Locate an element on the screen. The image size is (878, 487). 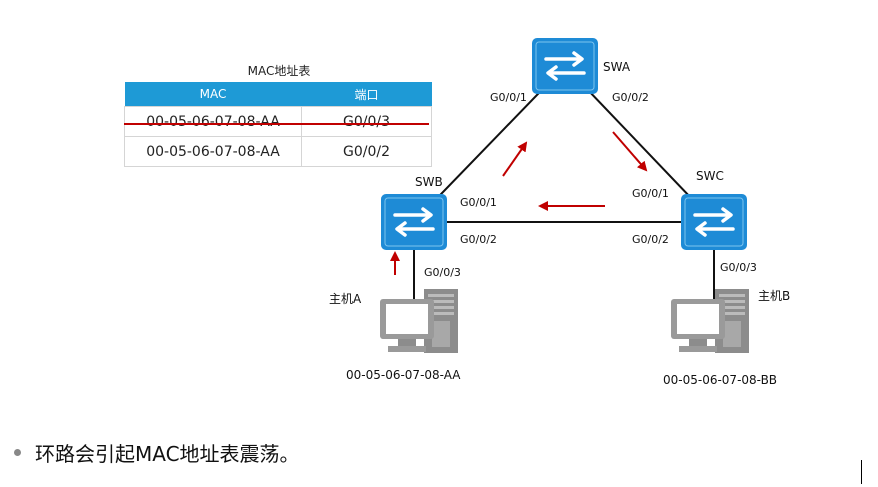
host-b-mac: 00-05-06-07-08-BB is located at coordinates (720, 380).